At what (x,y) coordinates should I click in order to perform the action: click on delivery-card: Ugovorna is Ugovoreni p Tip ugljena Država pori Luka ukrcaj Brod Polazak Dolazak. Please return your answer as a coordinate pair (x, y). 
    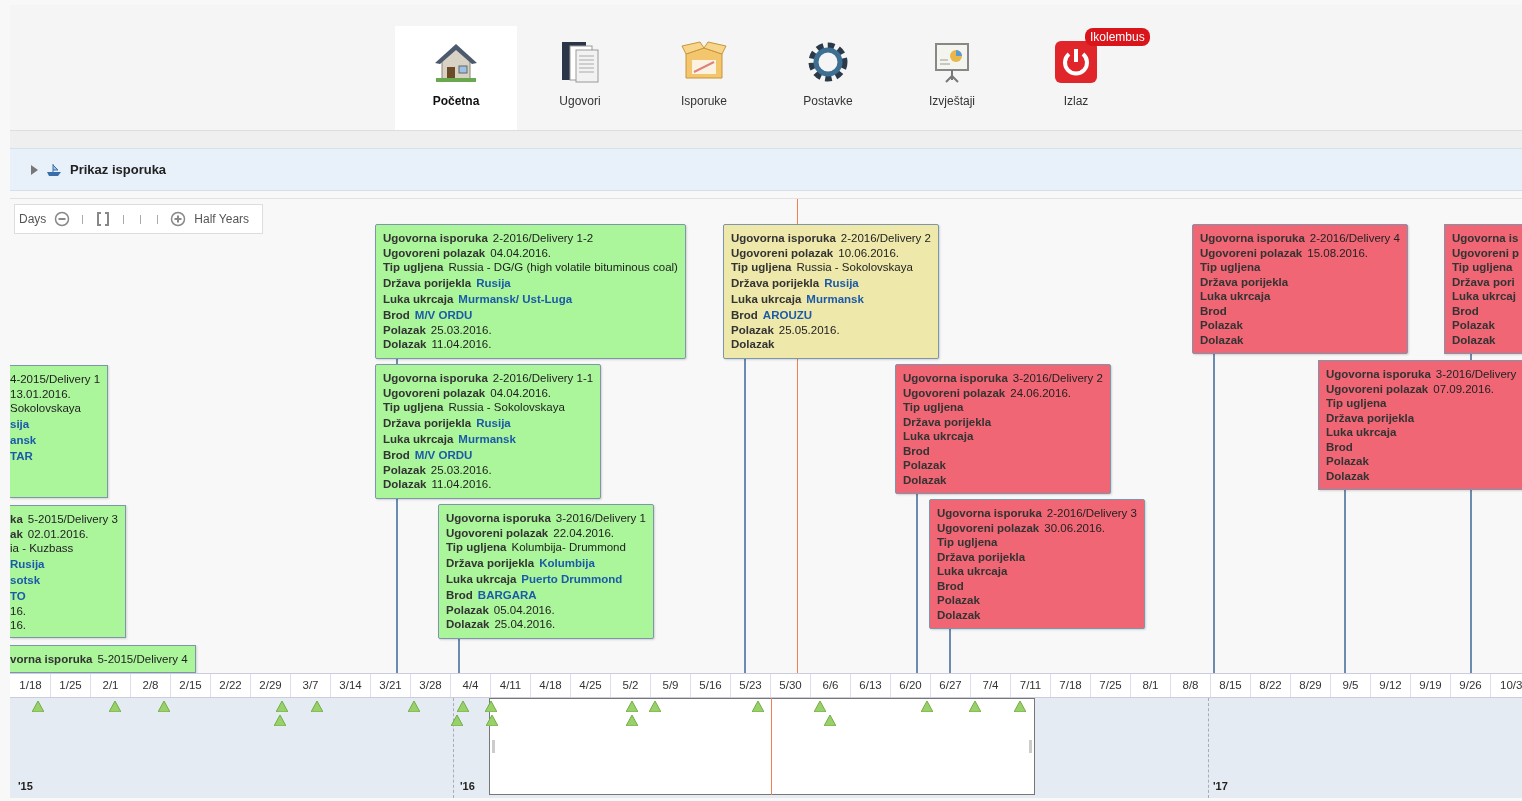
    Looking at the image, I should click on (1483, 289).